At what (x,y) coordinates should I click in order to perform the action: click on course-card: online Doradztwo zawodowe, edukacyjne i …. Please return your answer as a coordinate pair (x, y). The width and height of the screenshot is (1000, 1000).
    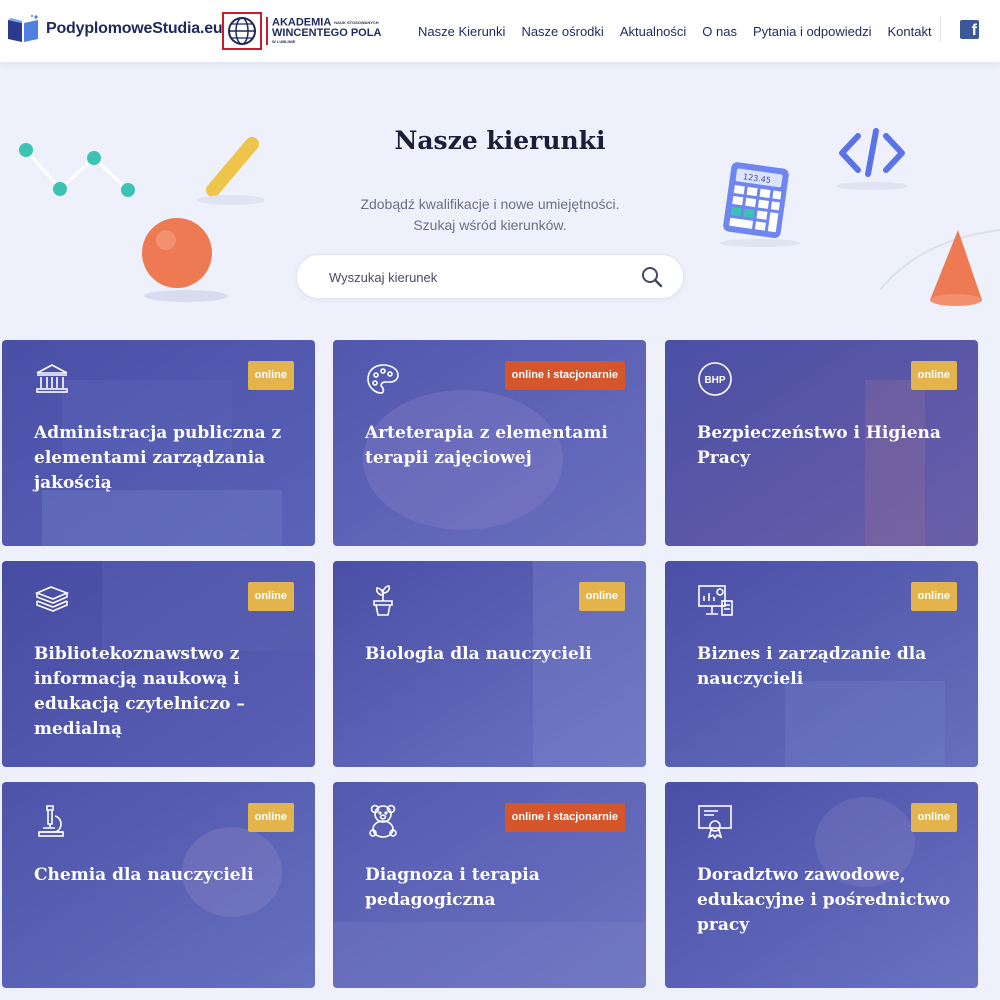
    Looking at the image, I should click on (821, 885).